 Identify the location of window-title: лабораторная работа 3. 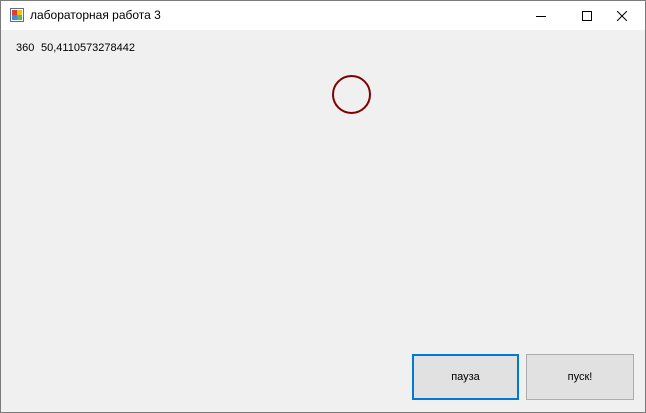
(95, 15).